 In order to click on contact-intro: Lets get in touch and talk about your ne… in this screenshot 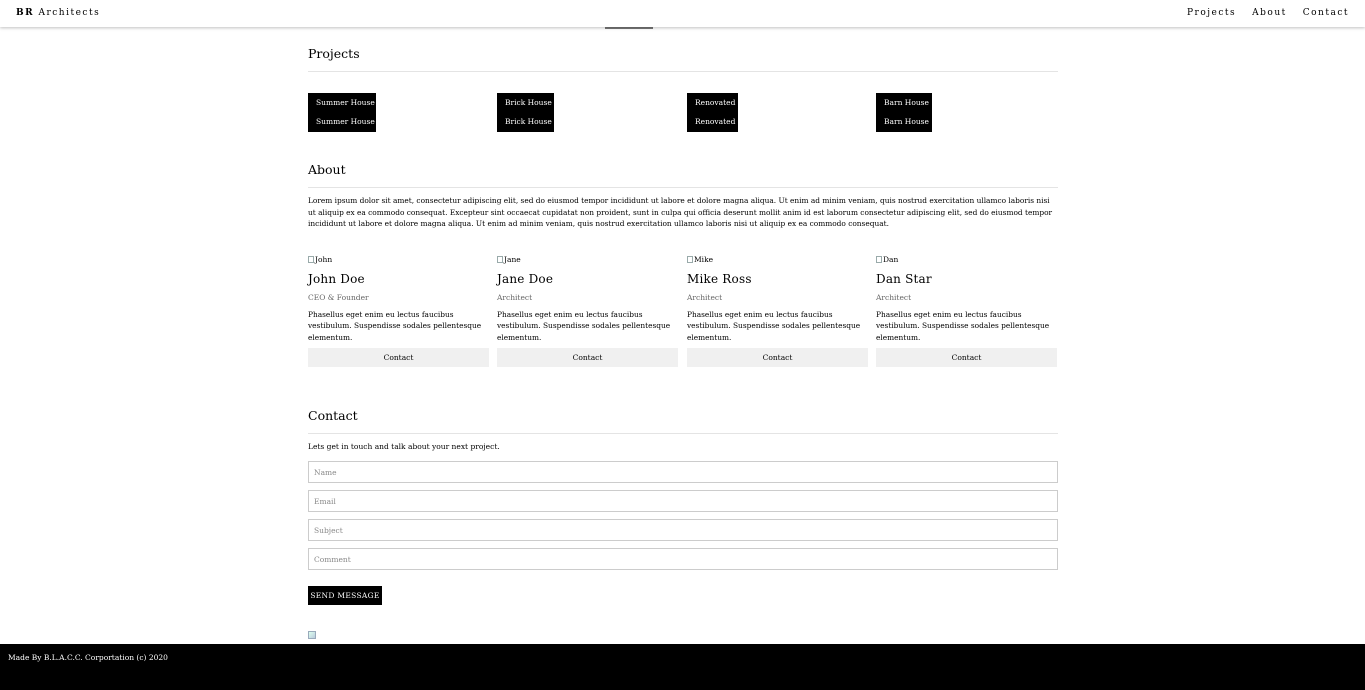, I will do `click(404, 446)`.